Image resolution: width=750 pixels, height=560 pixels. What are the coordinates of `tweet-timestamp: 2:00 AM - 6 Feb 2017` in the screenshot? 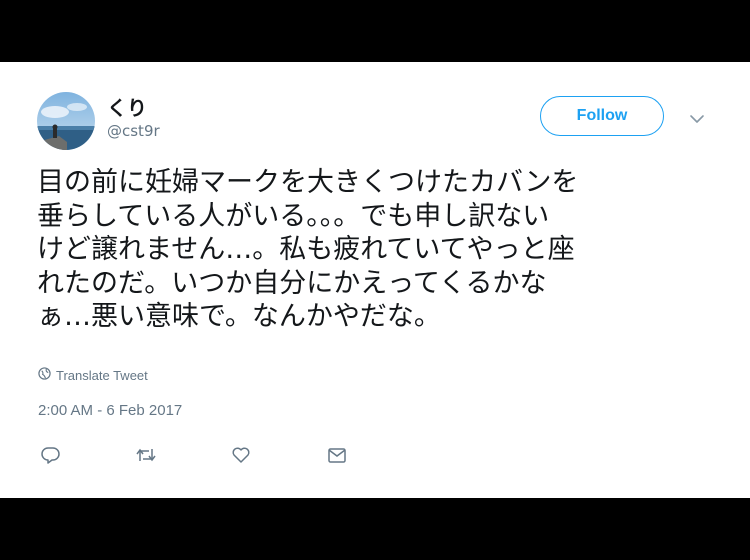 It's located at (110, 410).